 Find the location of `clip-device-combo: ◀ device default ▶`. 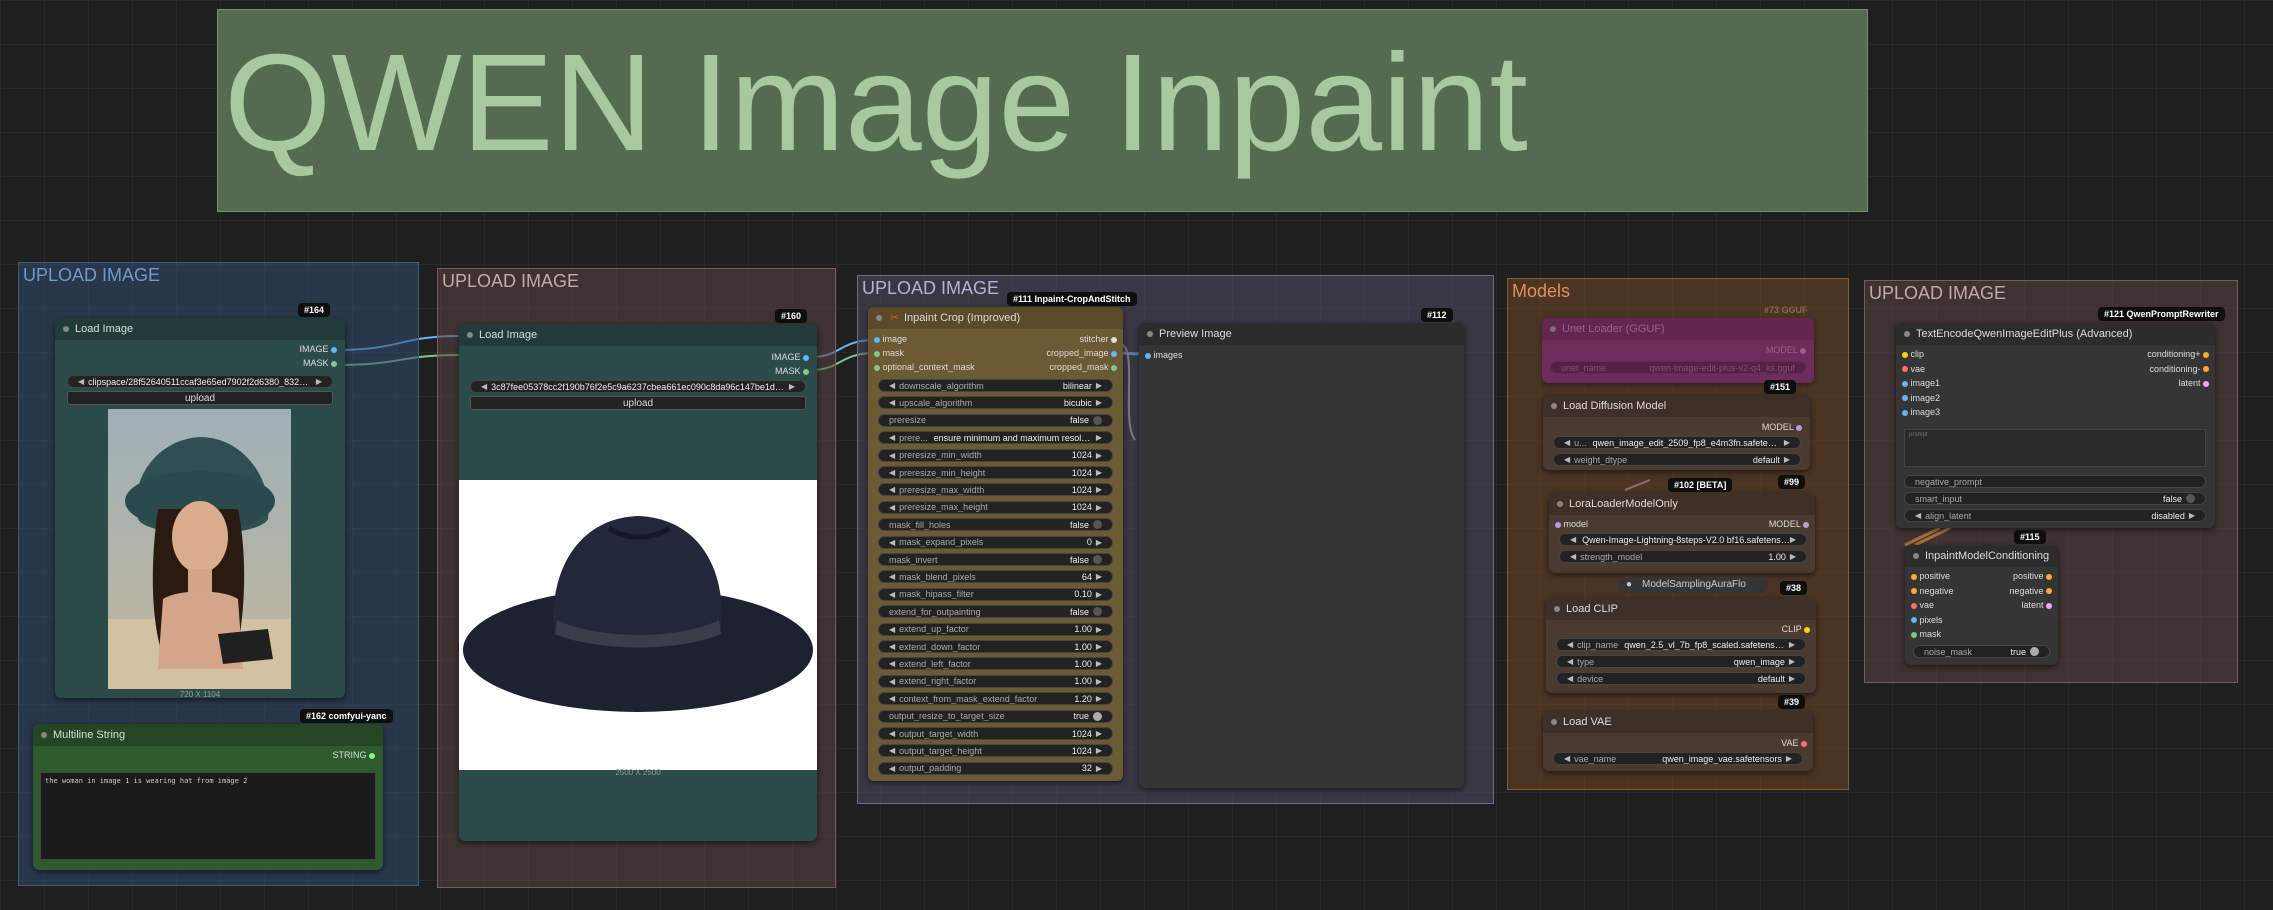

clip-device-combo: ◀ device default ▶ is located at coordinates (1681, 678).